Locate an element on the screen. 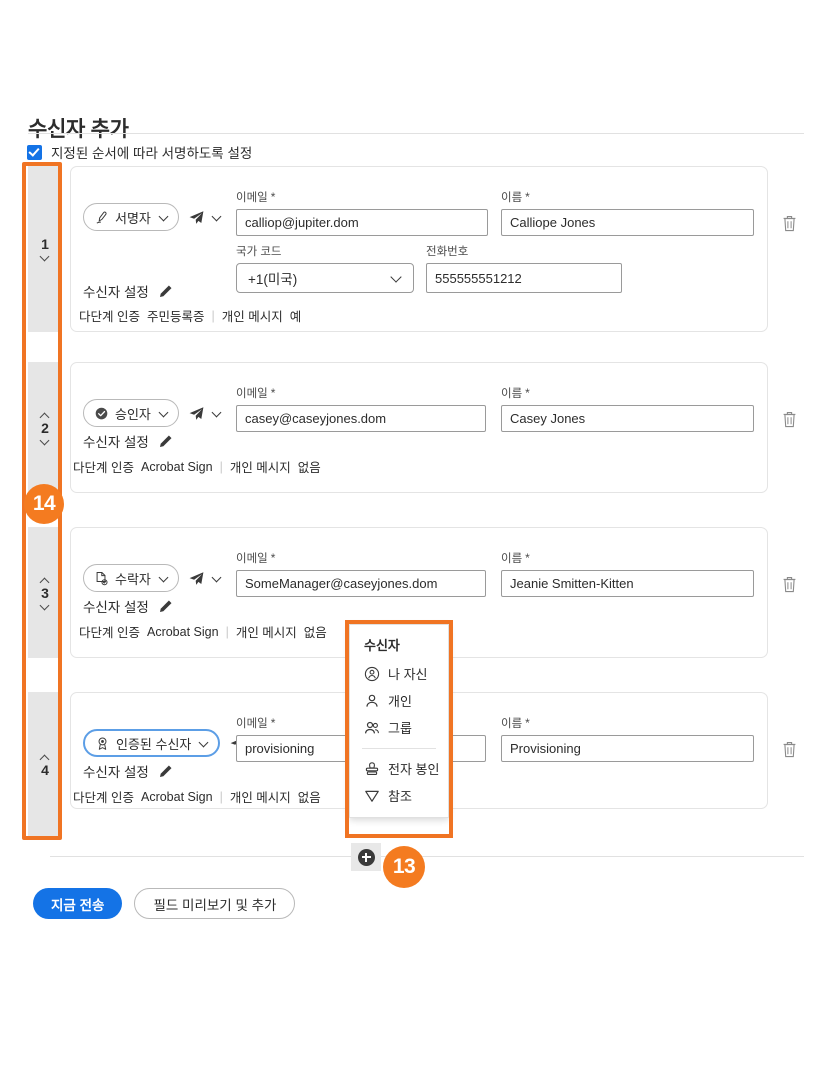  group-icon is located at coordinates (372, 728).